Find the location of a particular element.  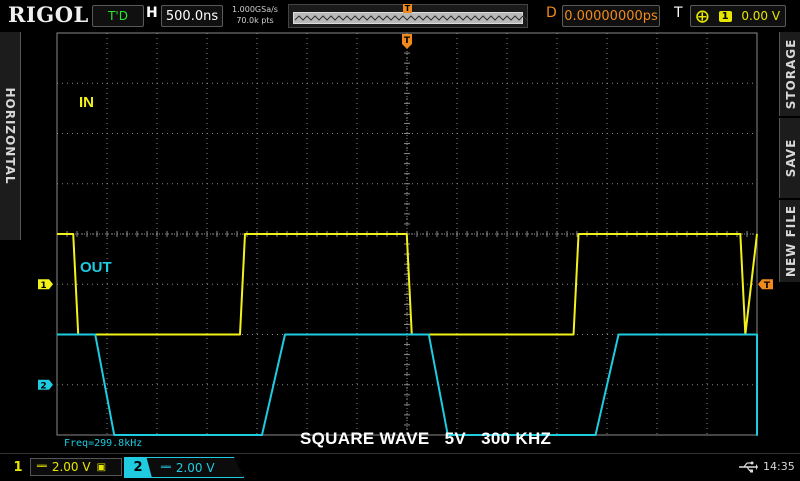

ch1-trace-label: IN is located at coordinates (86, 102).